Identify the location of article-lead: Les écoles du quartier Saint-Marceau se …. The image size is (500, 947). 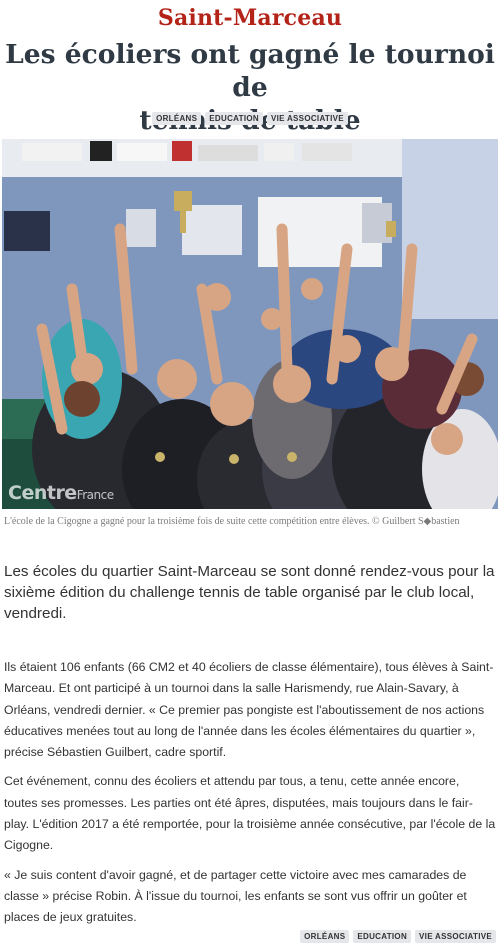
(249, 592).